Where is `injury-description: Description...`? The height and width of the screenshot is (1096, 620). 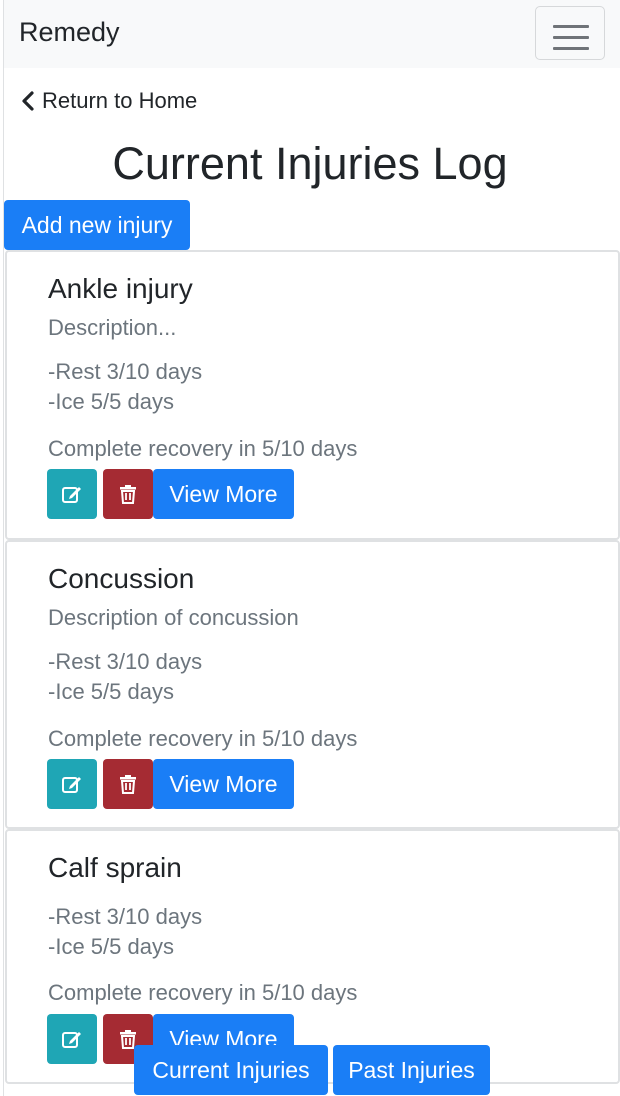 injury-description: Description... is located at coordinates (112, 327).